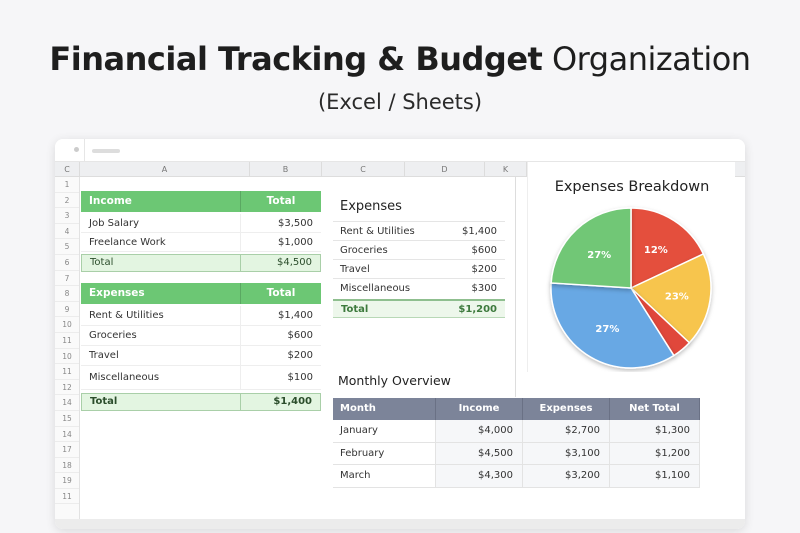 The width and height of the screenshot is (800, 533). What do you see at coordinates (67, 466) in the screenshot?
I see `row-header-cell: 18` at bounding box center [67, 466].